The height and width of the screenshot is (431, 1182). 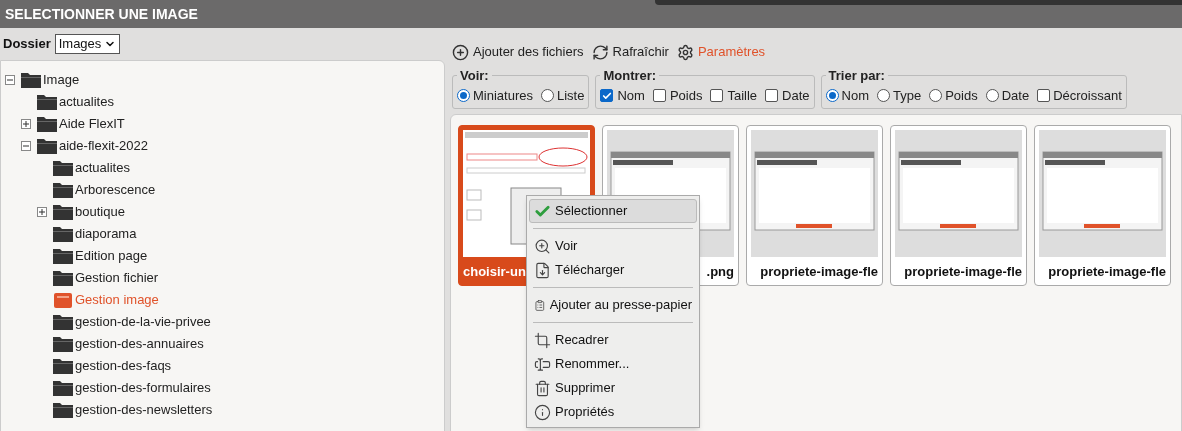 I want to click on group-legend: Trier par:, so click(x=856, y=76).